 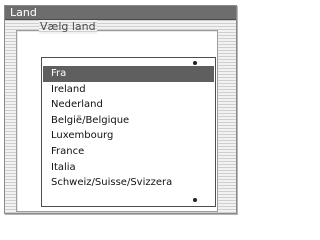 What do you see at coordinates (128, 74) in the screenshot?
I see `country-option-selected: Fra` at bounding box center [128, 74].